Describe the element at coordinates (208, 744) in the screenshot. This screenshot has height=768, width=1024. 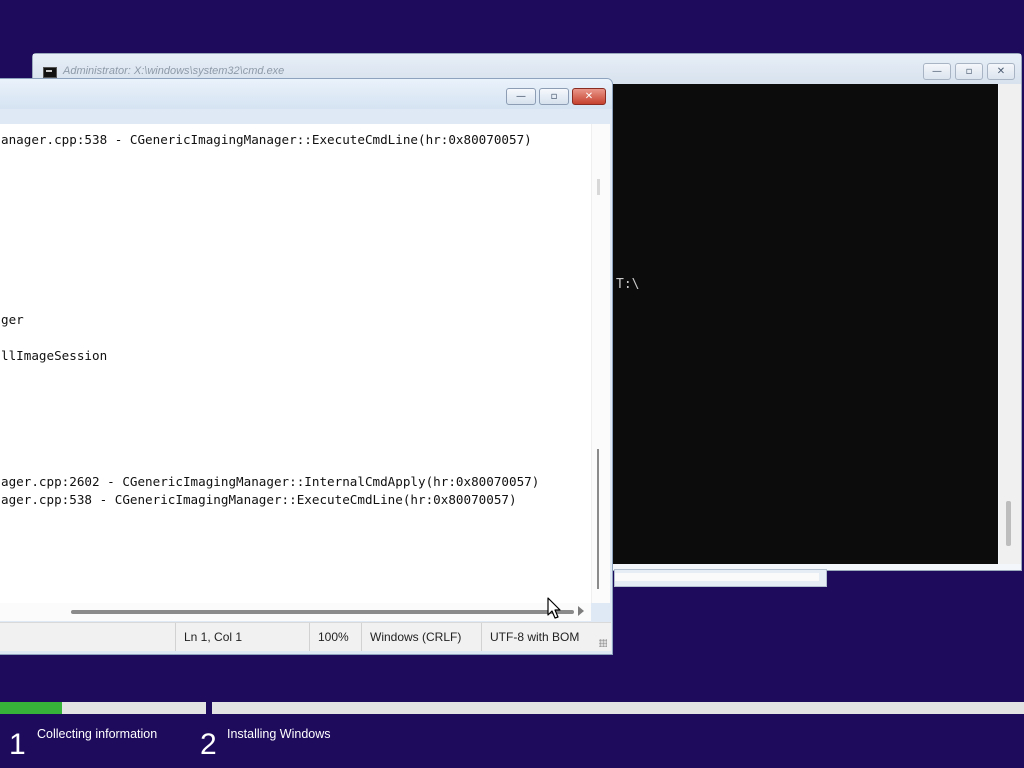
I see `step-2-number: 2` at that location.